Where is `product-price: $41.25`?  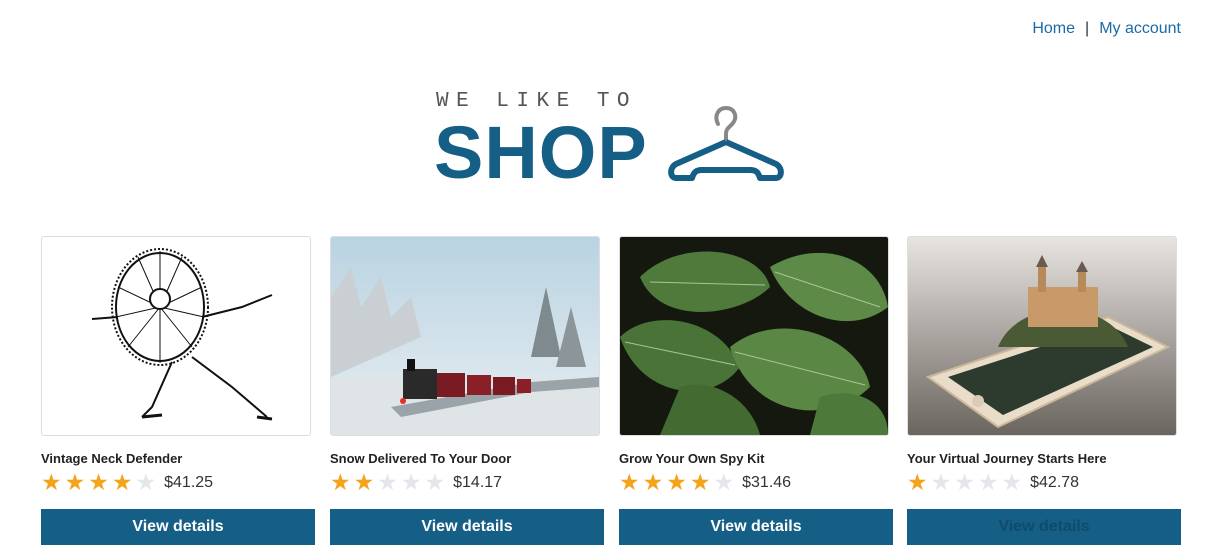 product-price: $41.25 is located at coordinates (189, 482).